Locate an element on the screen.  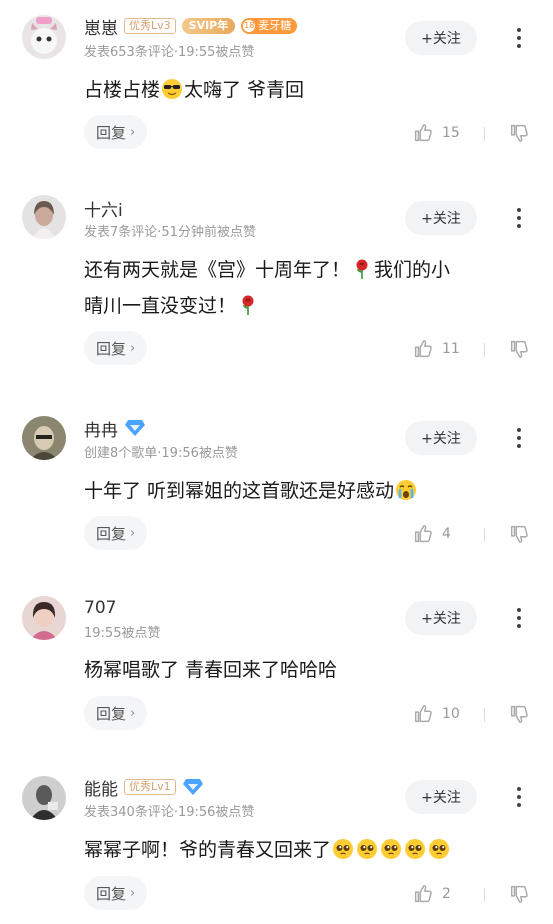
user-header: 冉冉 is located at coordinates (115, 428).